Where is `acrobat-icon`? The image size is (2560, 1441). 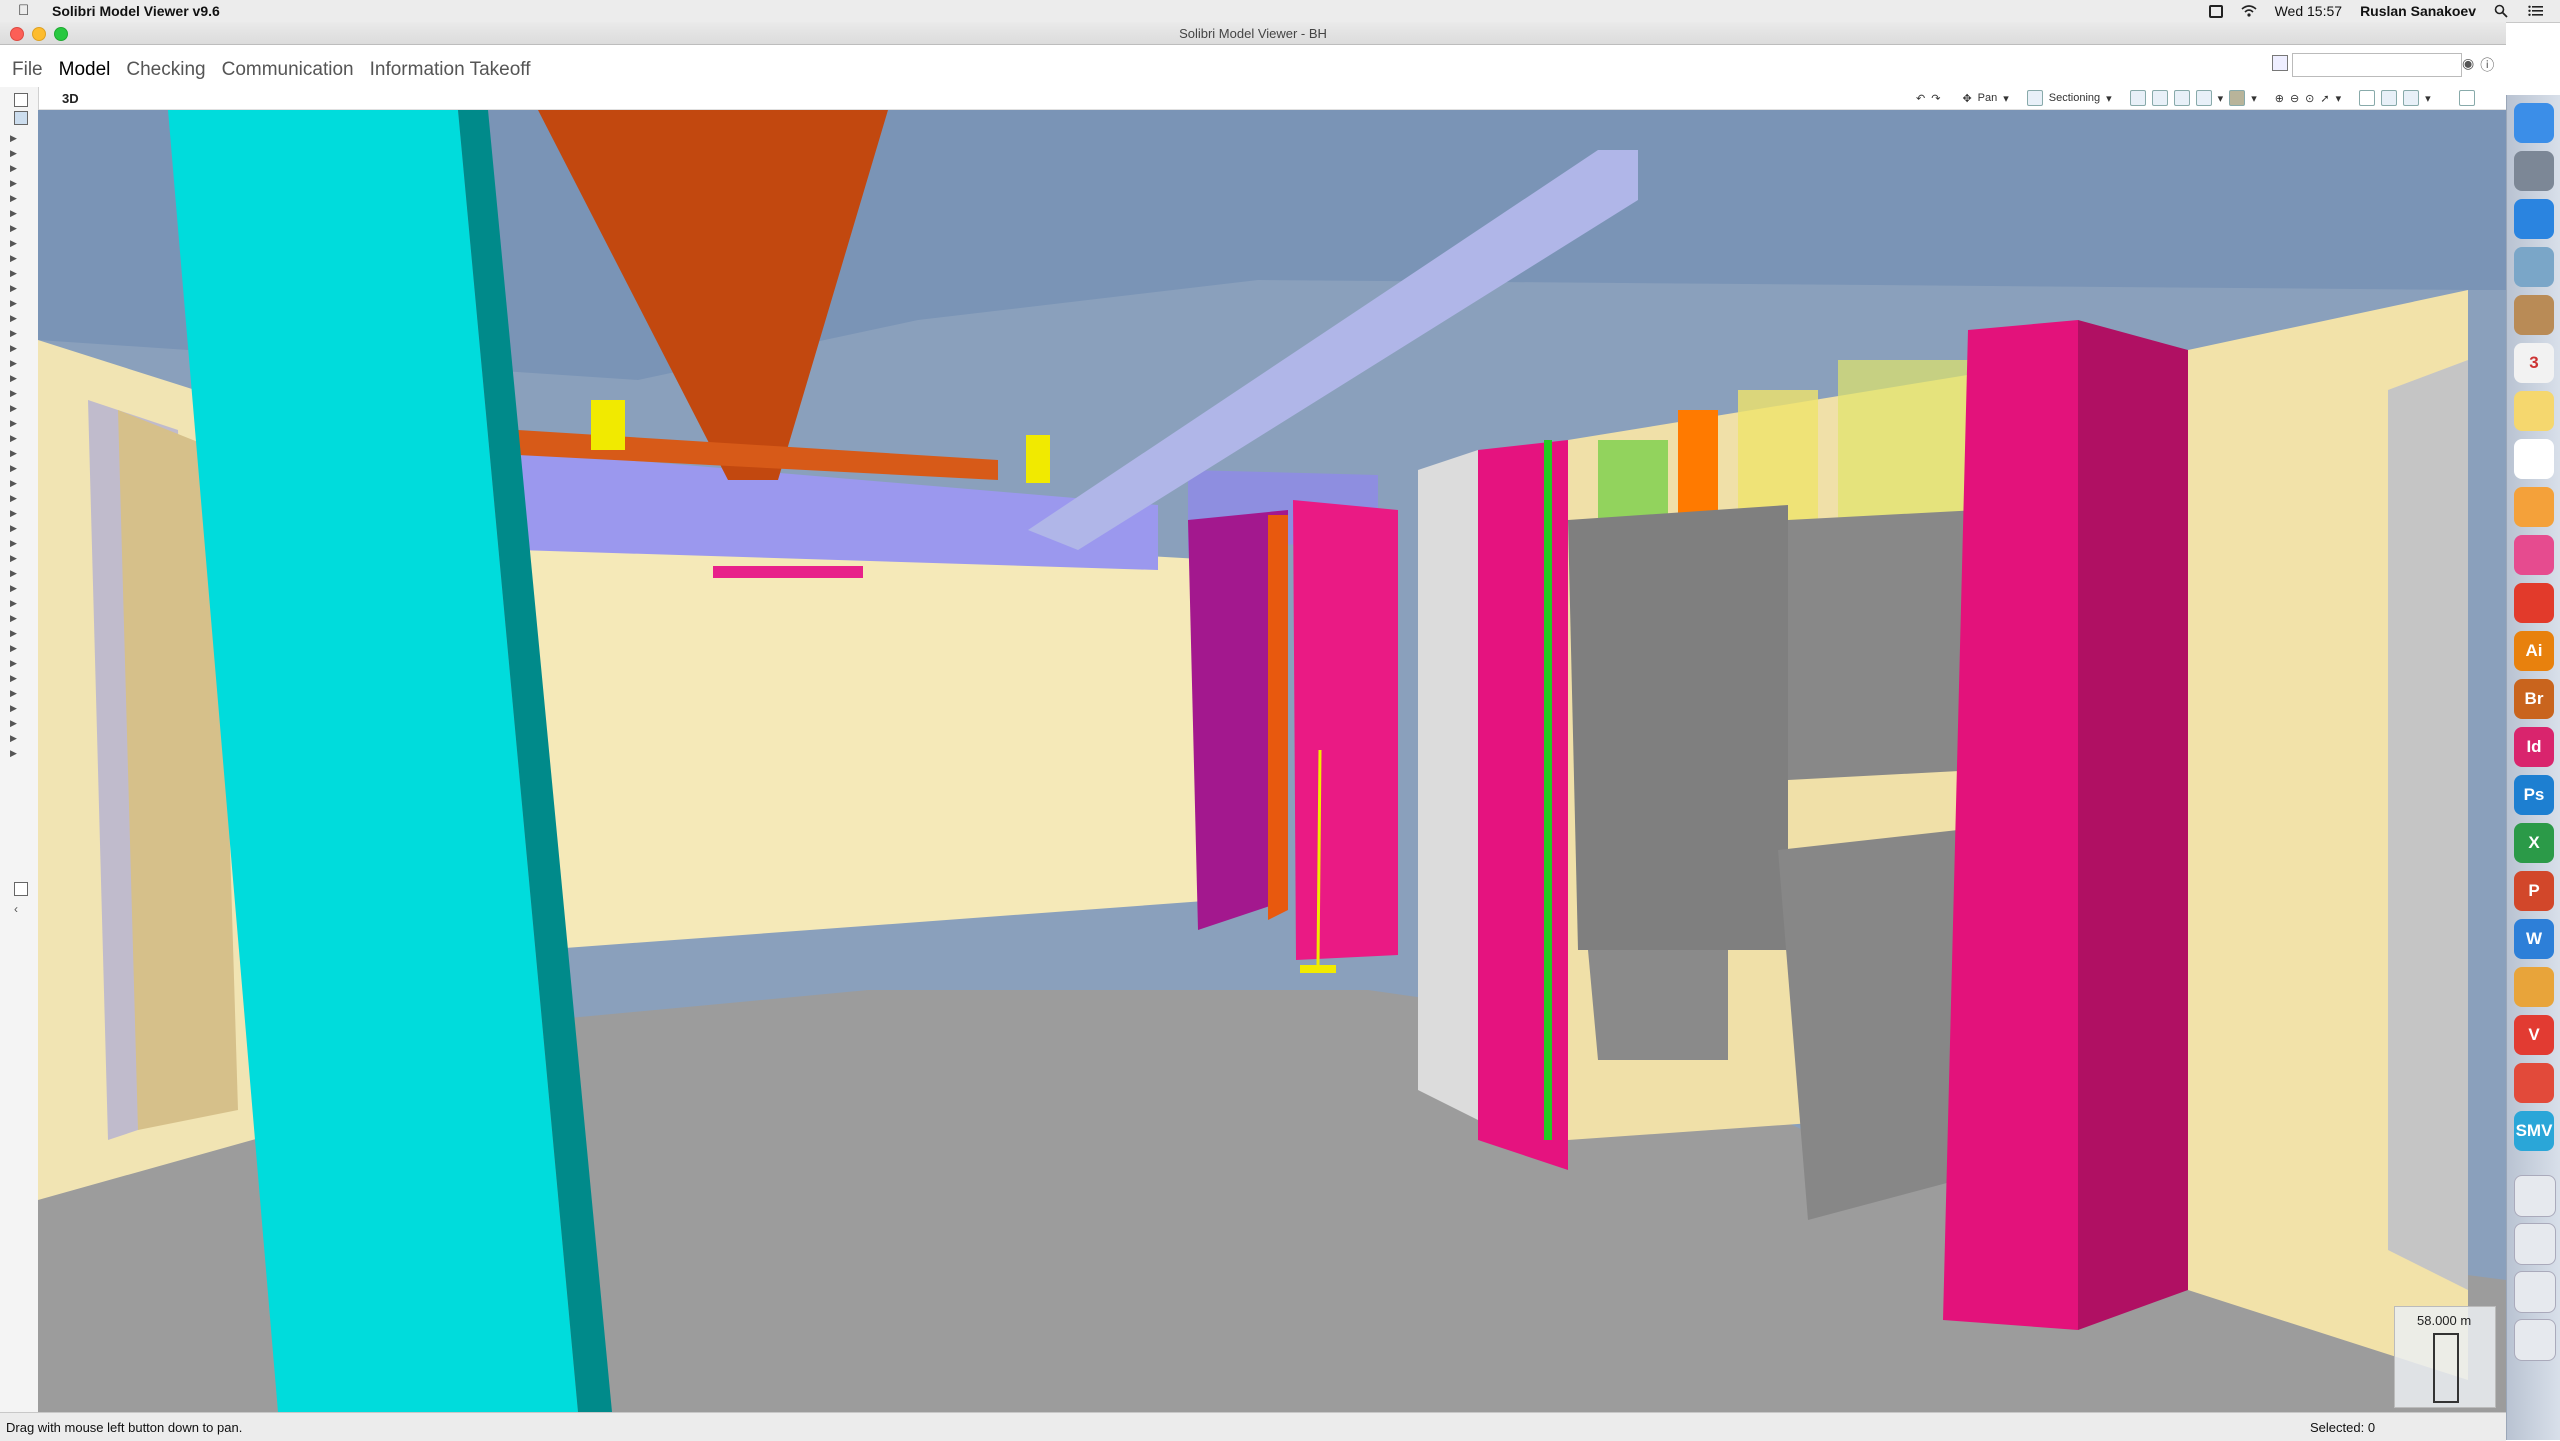
acrobat-icon is located at coordinates (2534, 603).